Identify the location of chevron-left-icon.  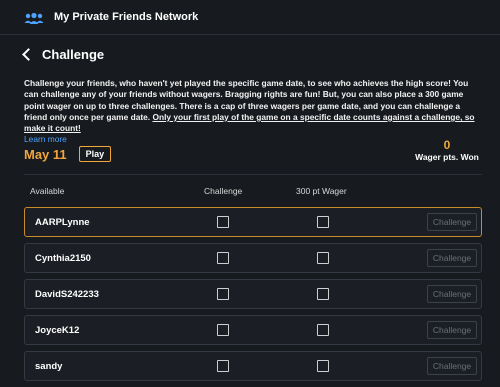
(28, 54).